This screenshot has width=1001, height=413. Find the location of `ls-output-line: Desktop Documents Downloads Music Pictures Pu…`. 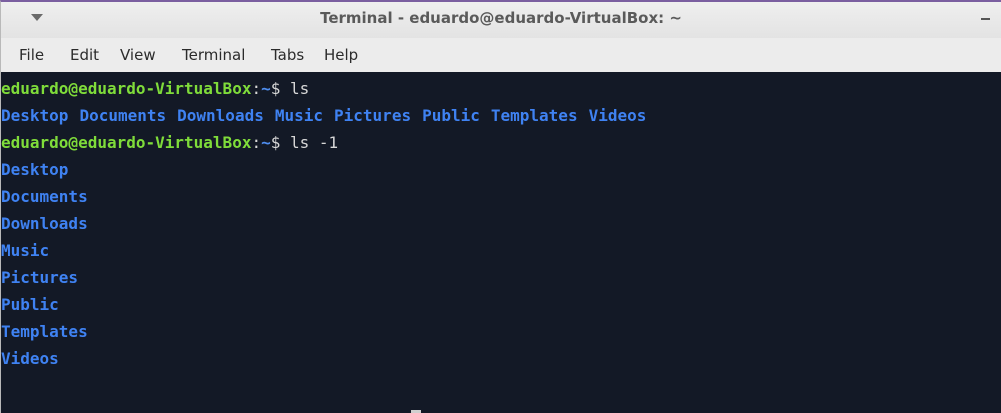

ls-output-line: Desktop Documents Downloads Music Pictures Pu… is located at coordinates (329, 115).